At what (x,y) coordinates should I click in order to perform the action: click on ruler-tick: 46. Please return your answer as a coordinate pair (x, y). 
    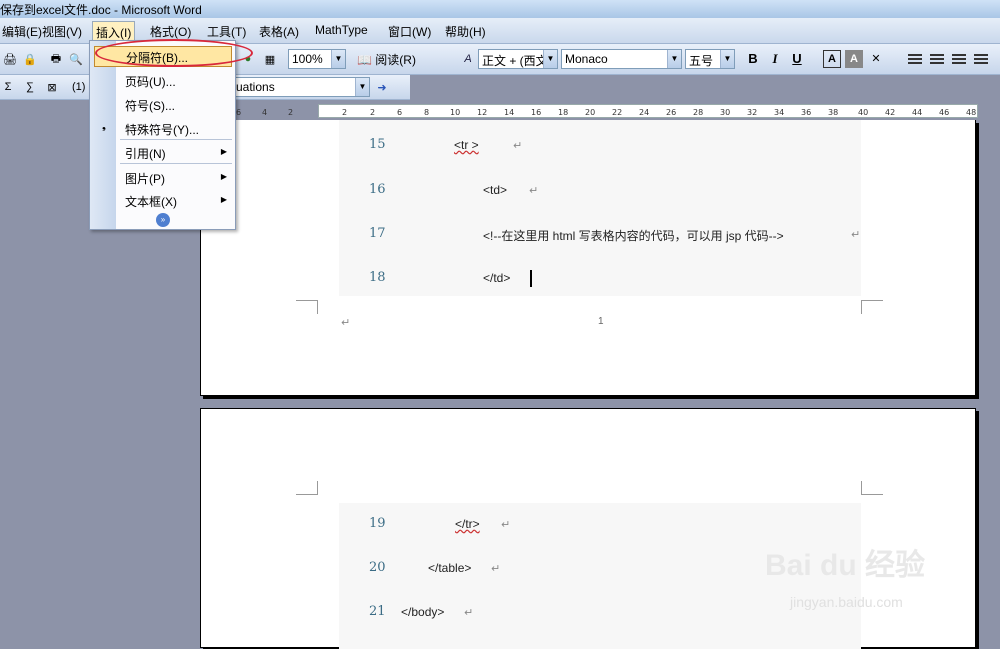
    Looking at the image, I should click on (944, 112).